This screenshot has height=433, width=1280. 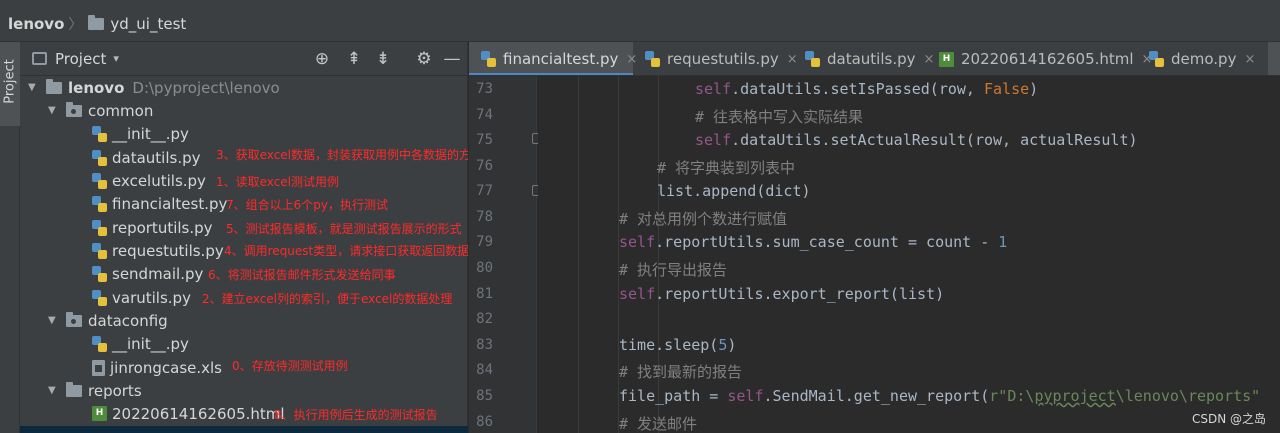 I want to click on code-line-81: self.reportUtils.export_report(list), so click(x=781, y=294).